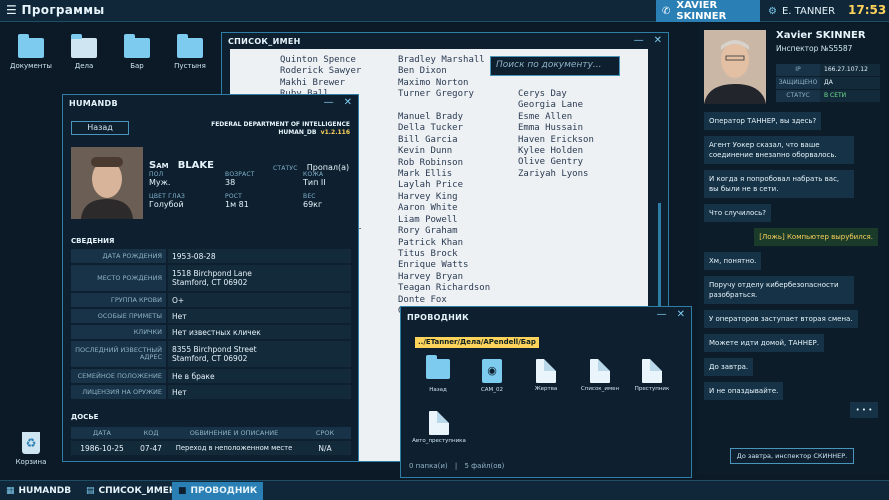 The width and height of the screenshot is (889, 500). I want to click on window-title: ПРОВОДНИК, so click(438, 317).